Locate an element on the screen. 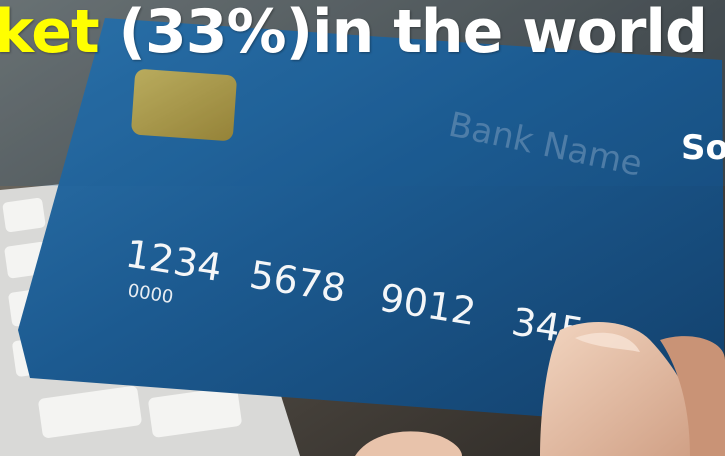 This screenshot has height=456, width=725. headline: ket (33%)in the world is located at coordinates (354, 35).